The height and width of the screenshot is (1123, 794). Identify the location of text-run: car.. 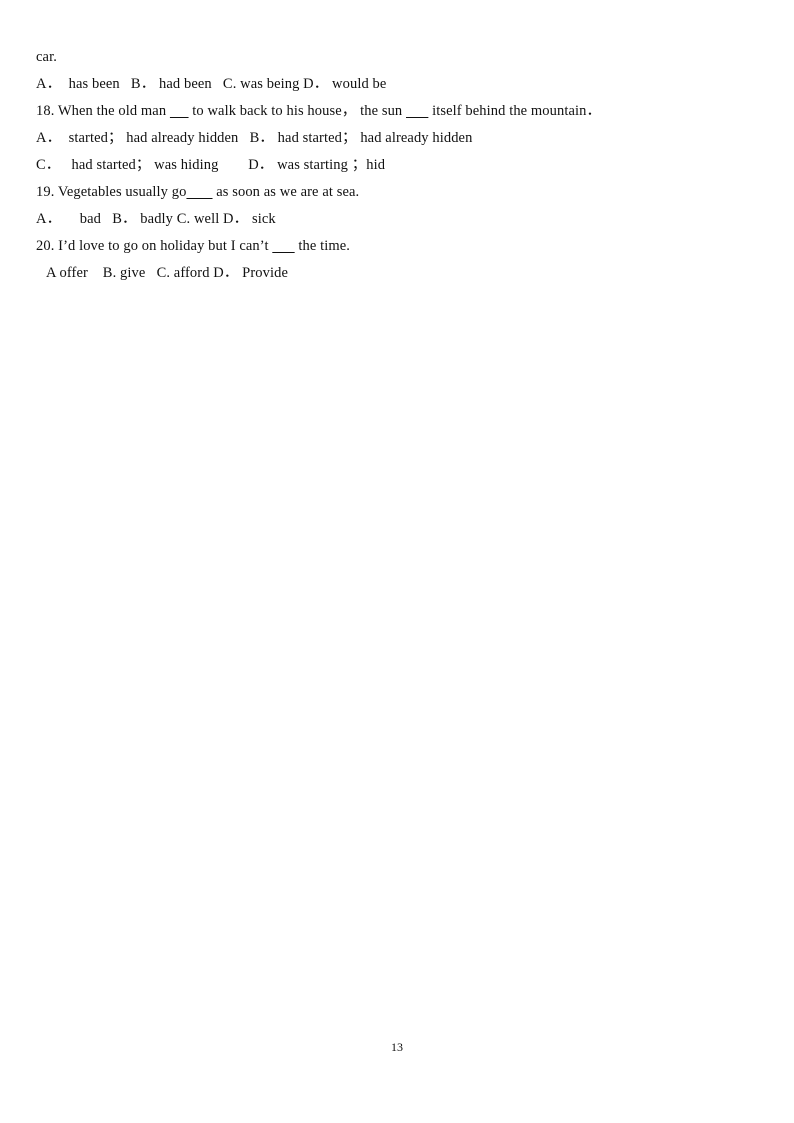
(46, 57).